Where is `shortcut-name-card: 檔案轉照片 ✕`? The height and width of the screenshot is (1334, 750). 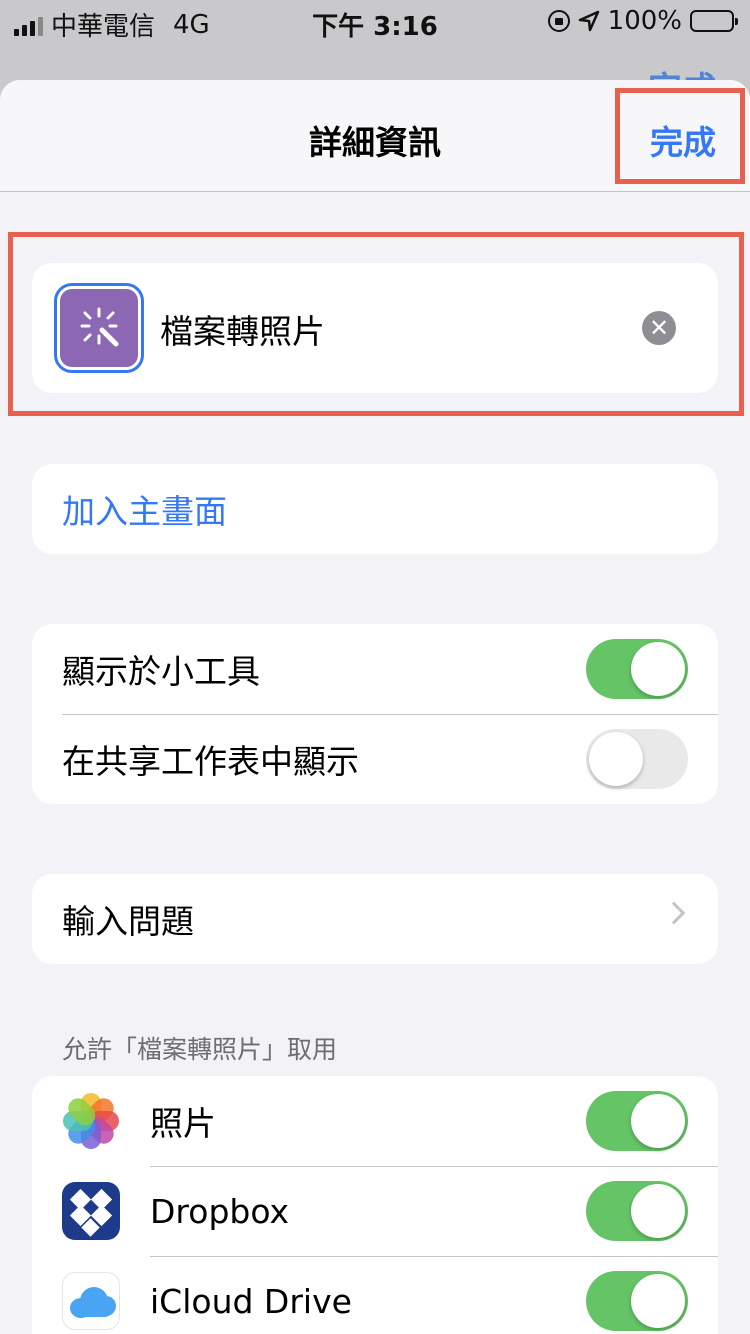 shortcut-name-card: 檔案轉照片 ✕ is located at coordinates (375, 328).